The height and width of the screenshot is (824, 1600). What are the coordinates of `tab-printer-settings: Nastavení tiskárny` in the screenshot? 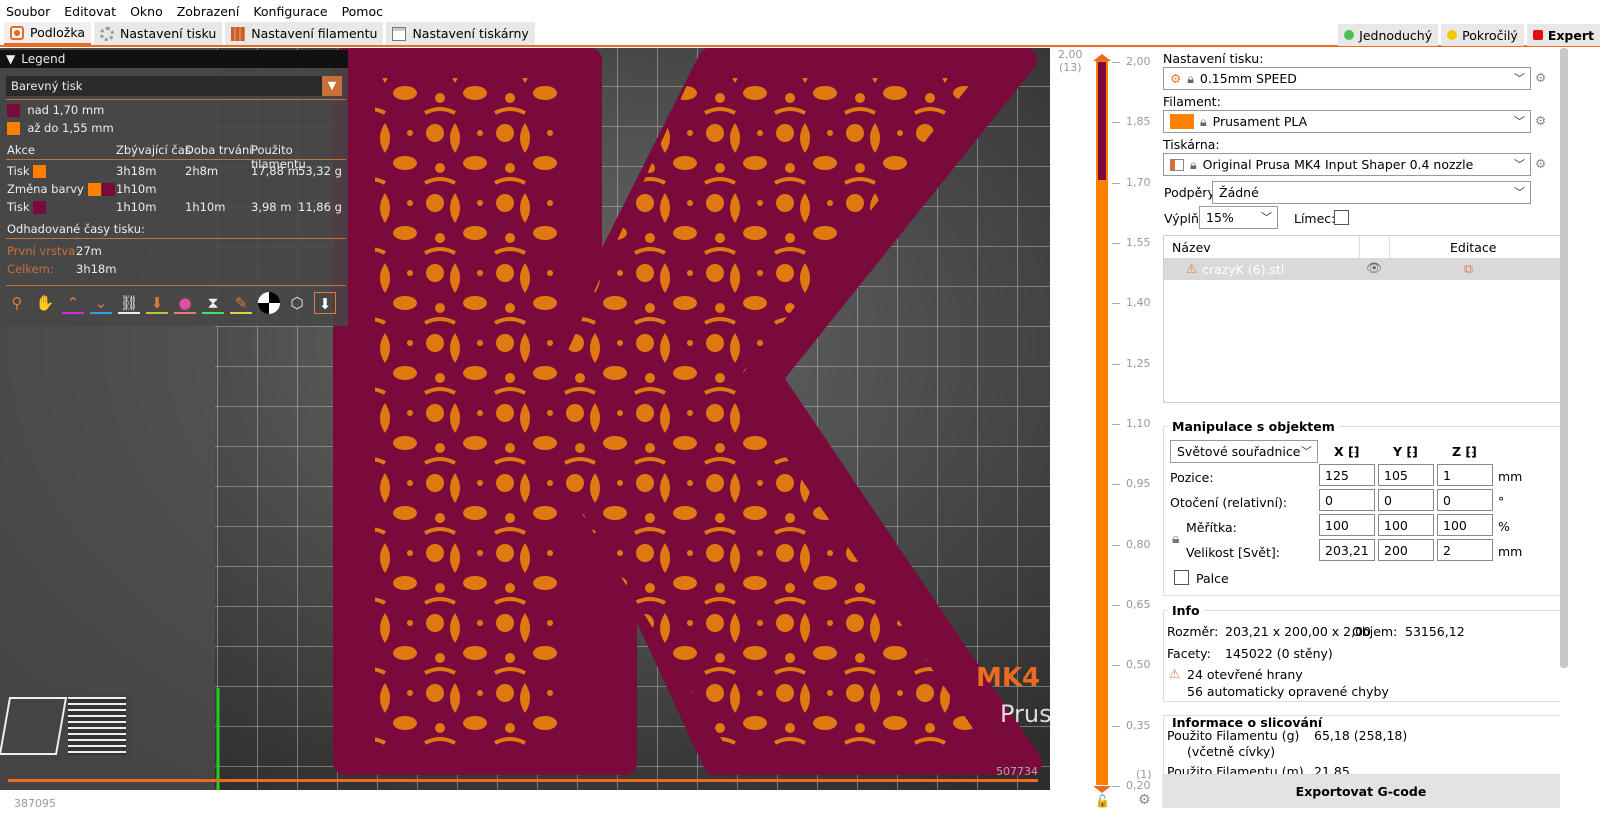 It's located at (460, 33).